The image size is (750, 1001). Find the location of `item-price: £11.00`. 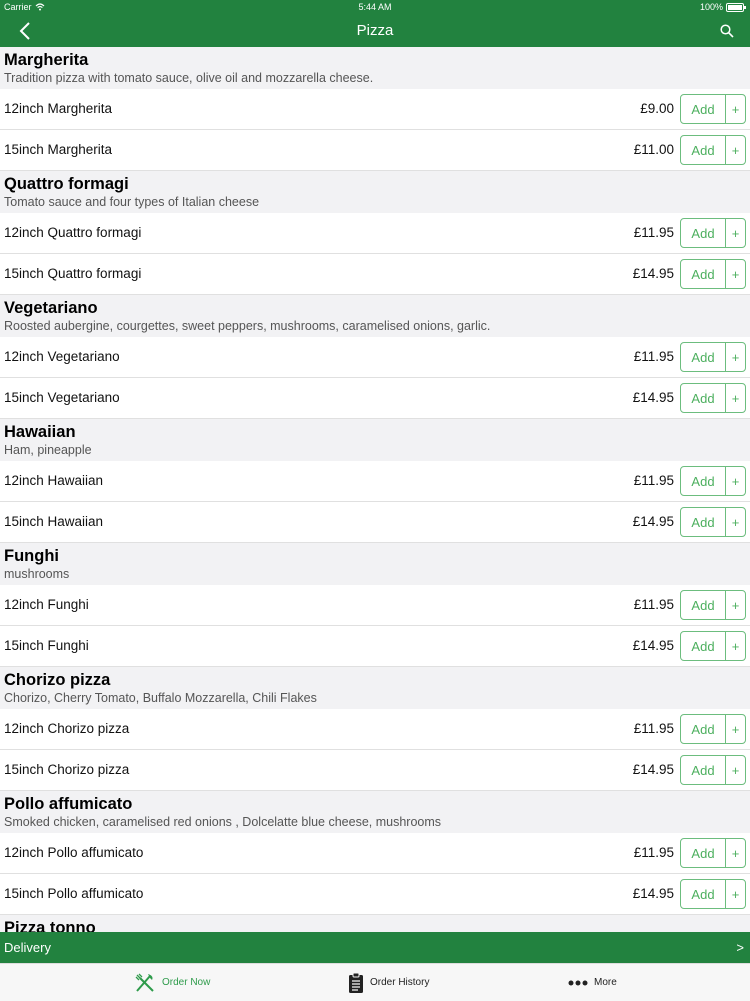

item-price: £11.00 is located at coordinates (653, 149).